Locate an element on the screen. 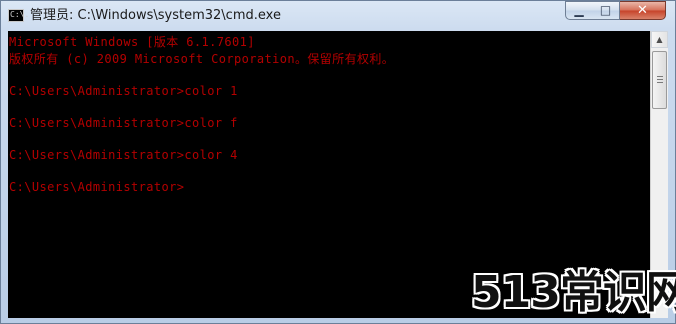 Image resolution: width=676 pixels, height=324 pixels. minimize-button: ▁ is located at coordinates (579, 10).